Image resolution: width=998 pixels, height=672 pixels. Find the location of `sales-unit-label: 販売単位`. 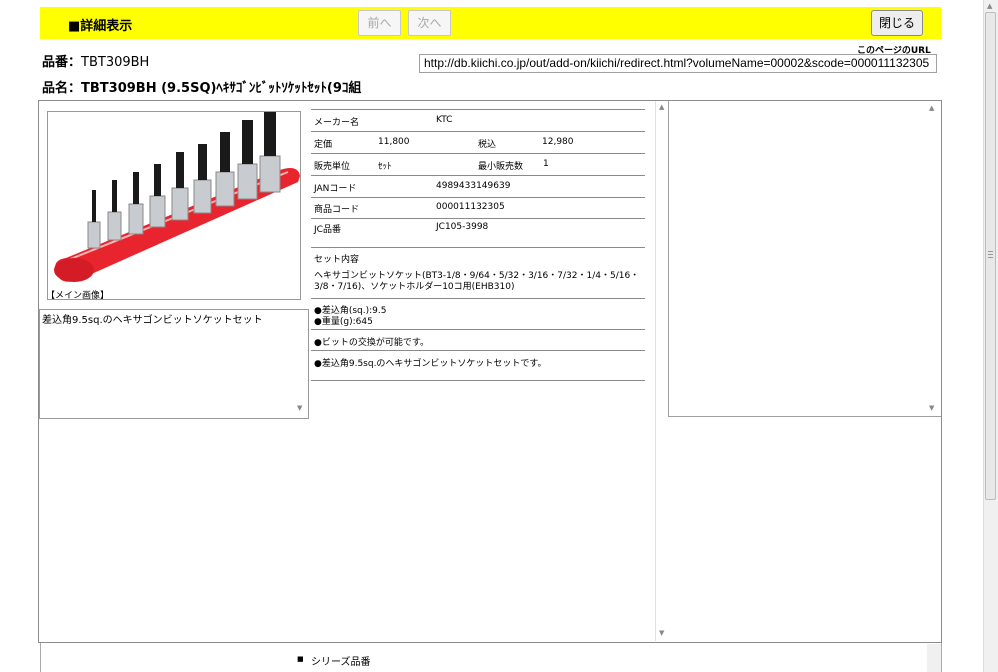

sales-unit-label: 販売単位 is located at coordinates (332, 167).